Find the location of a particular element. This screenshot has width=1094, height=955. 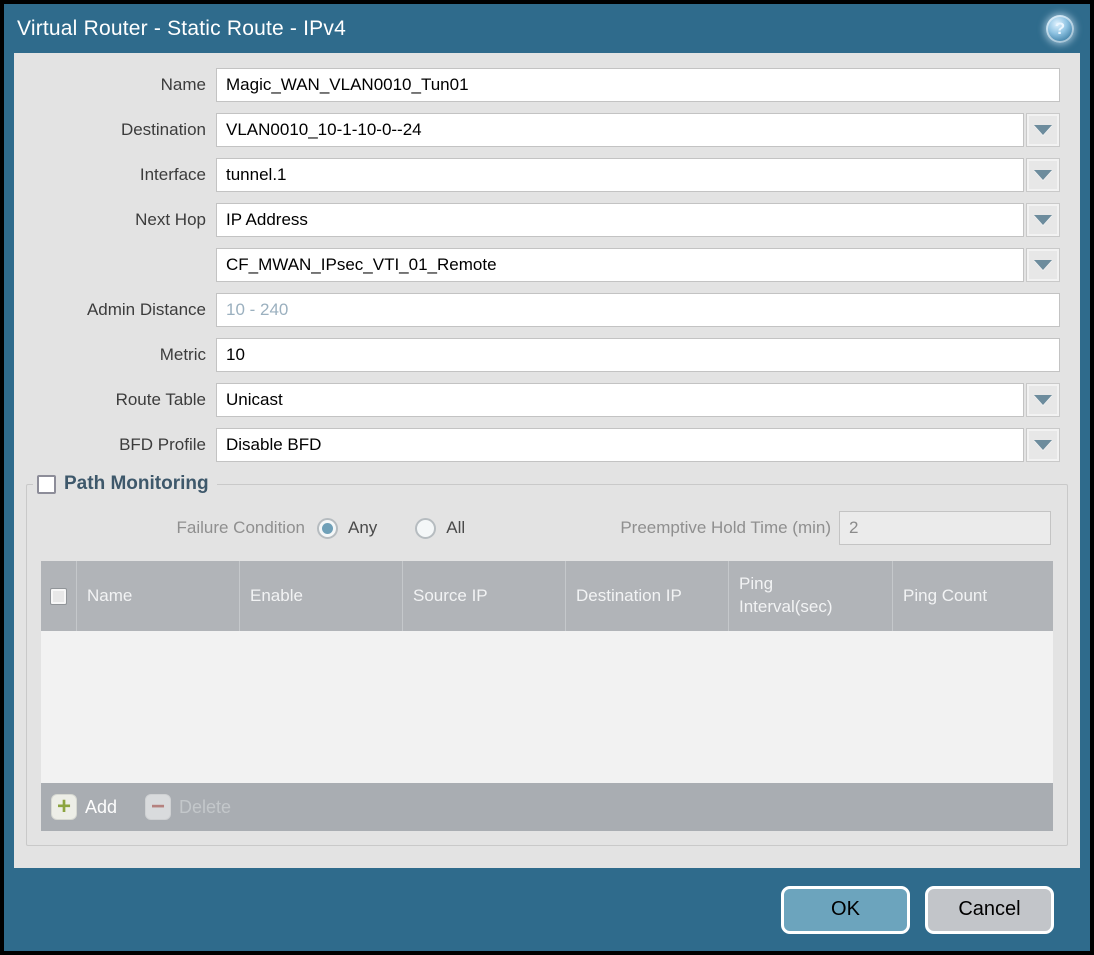

select-all-checkbox is located at coordinates (58, 596).